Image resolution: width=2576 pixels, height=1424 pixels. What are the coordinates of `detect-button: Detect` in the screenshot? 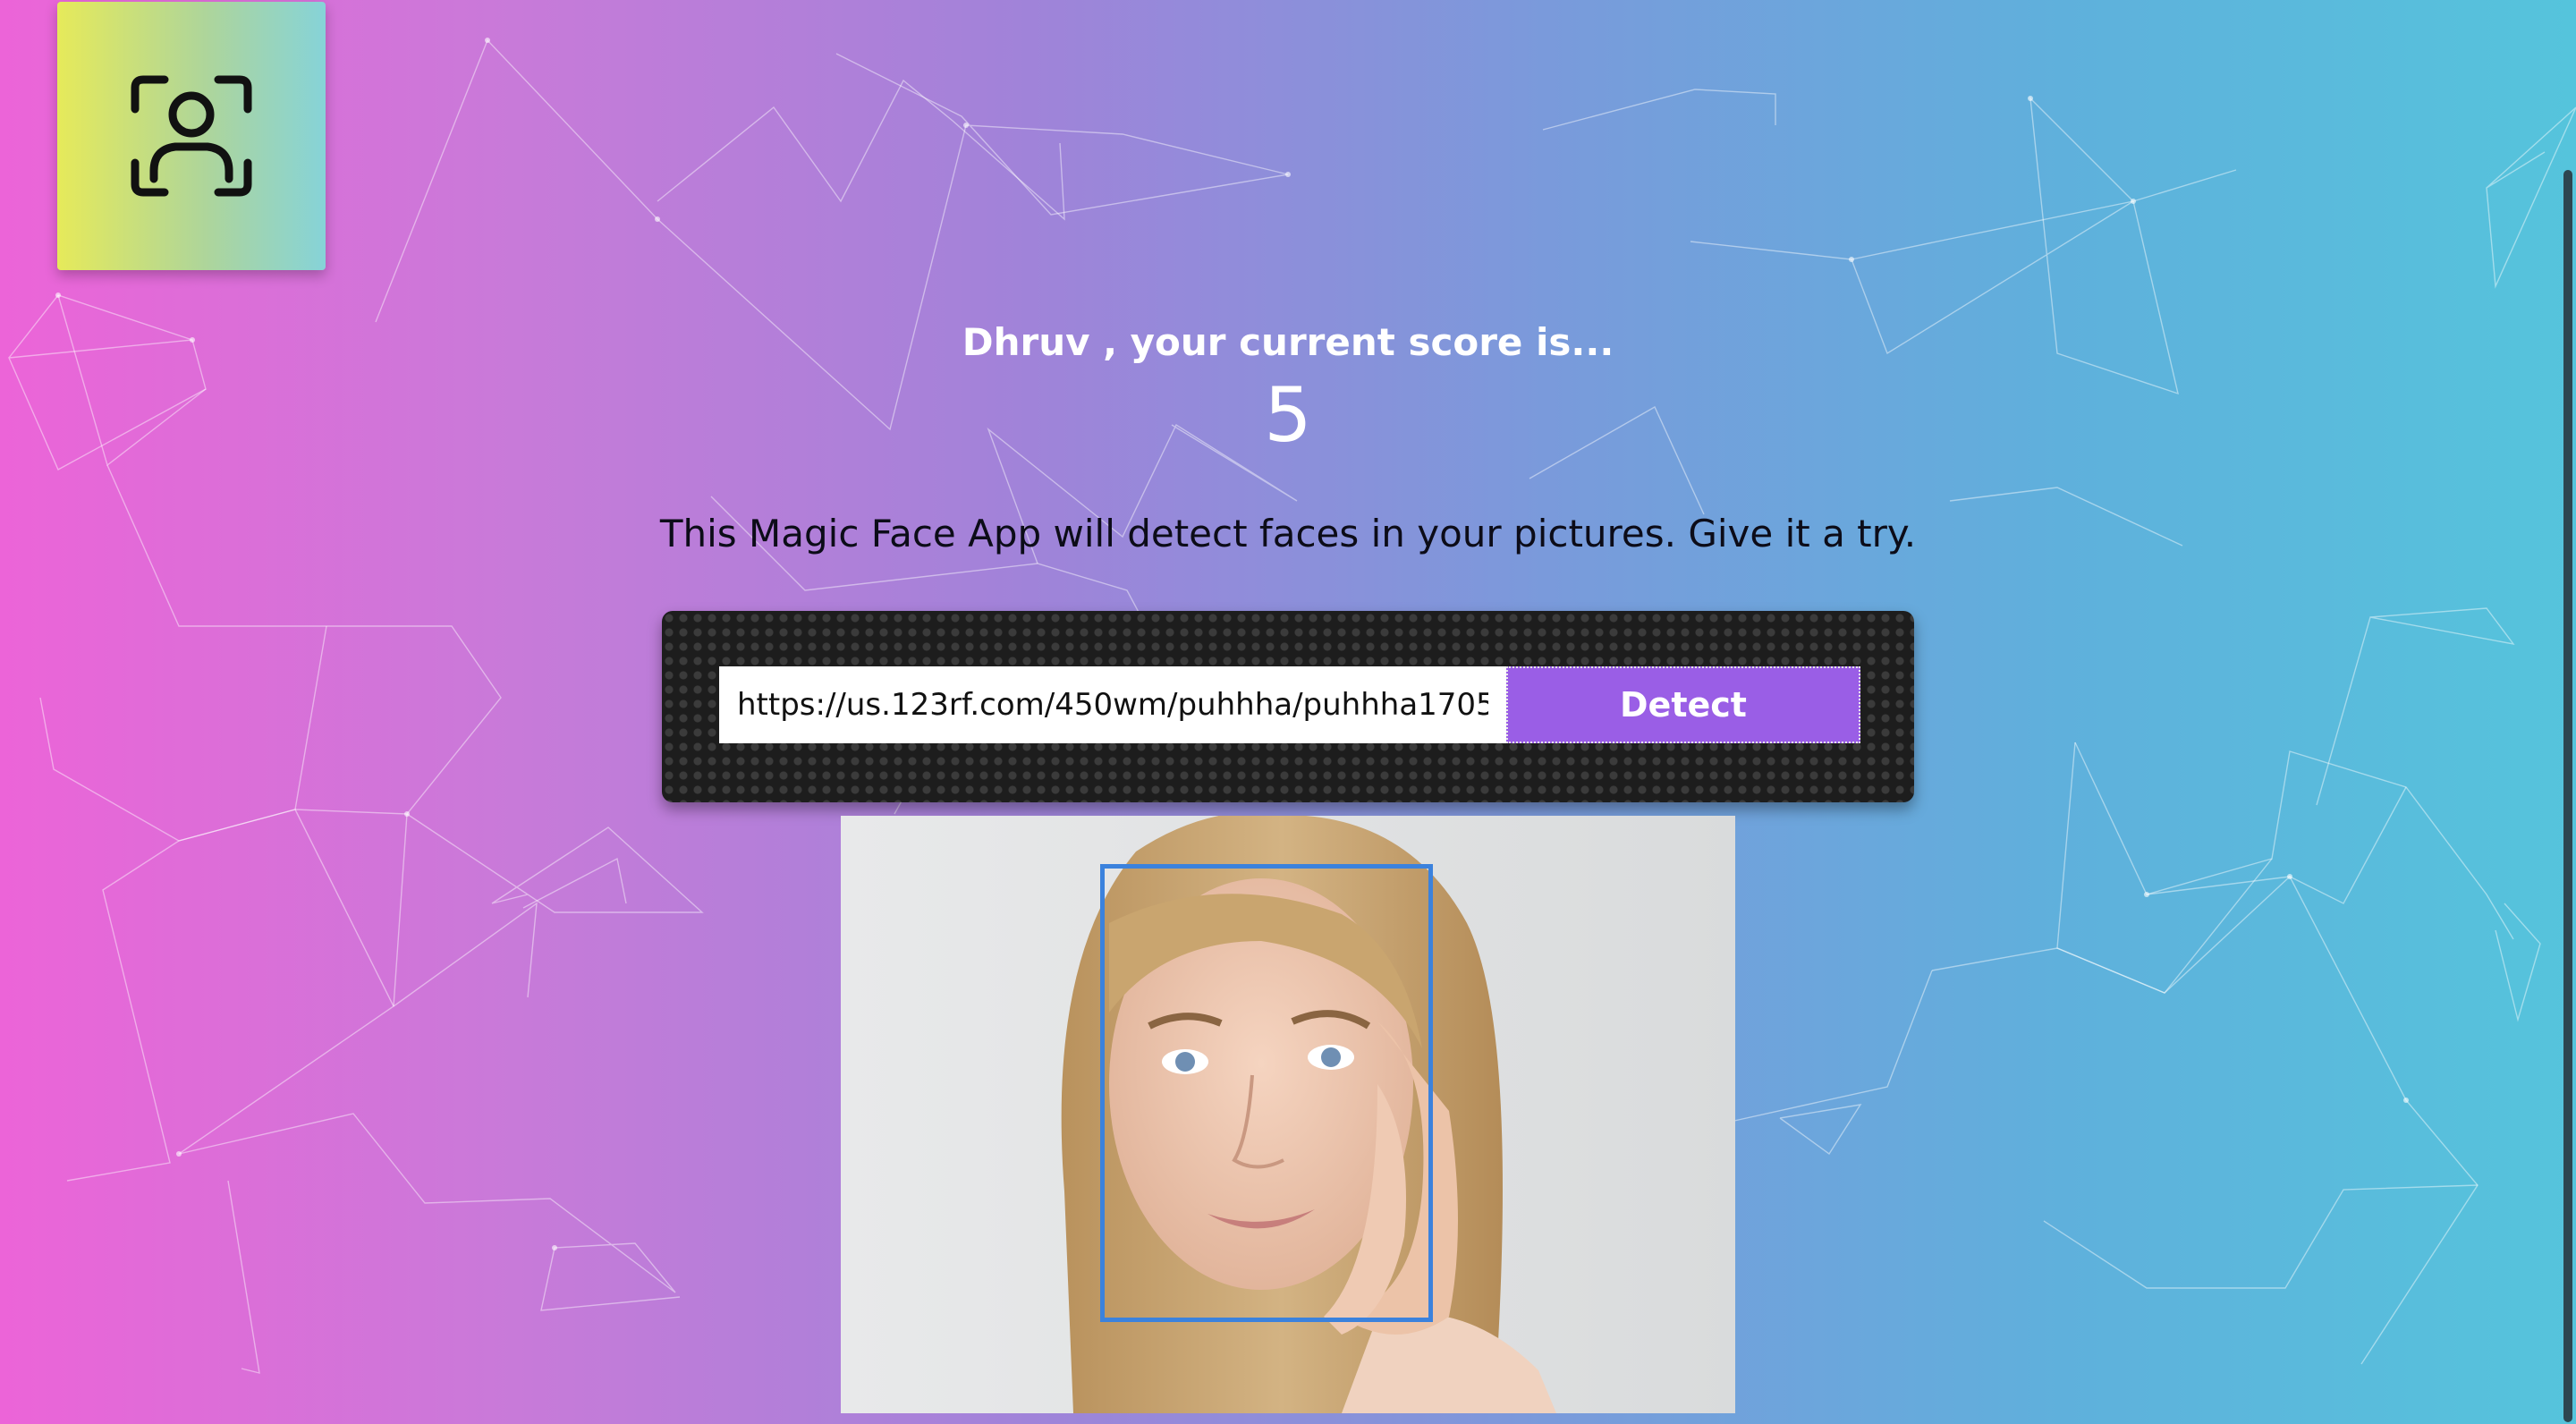 It's located at (1683, 704).